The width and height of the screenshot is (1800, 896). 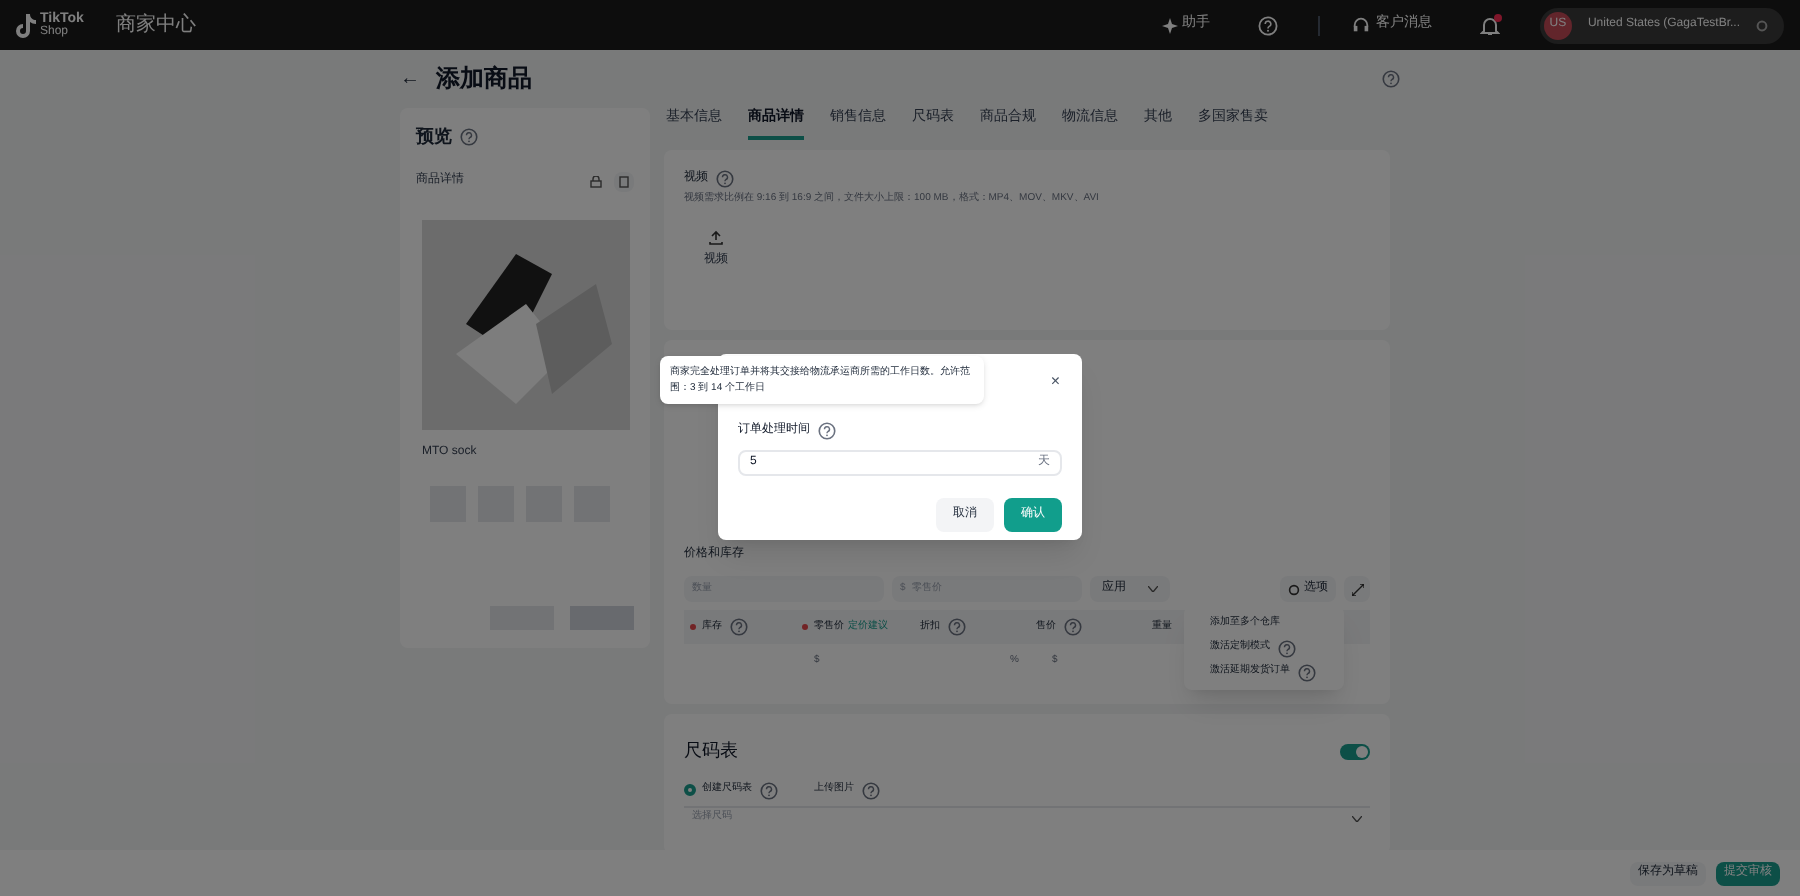 I want to click on page-title: 添加商品, so click(x=484, y=79).